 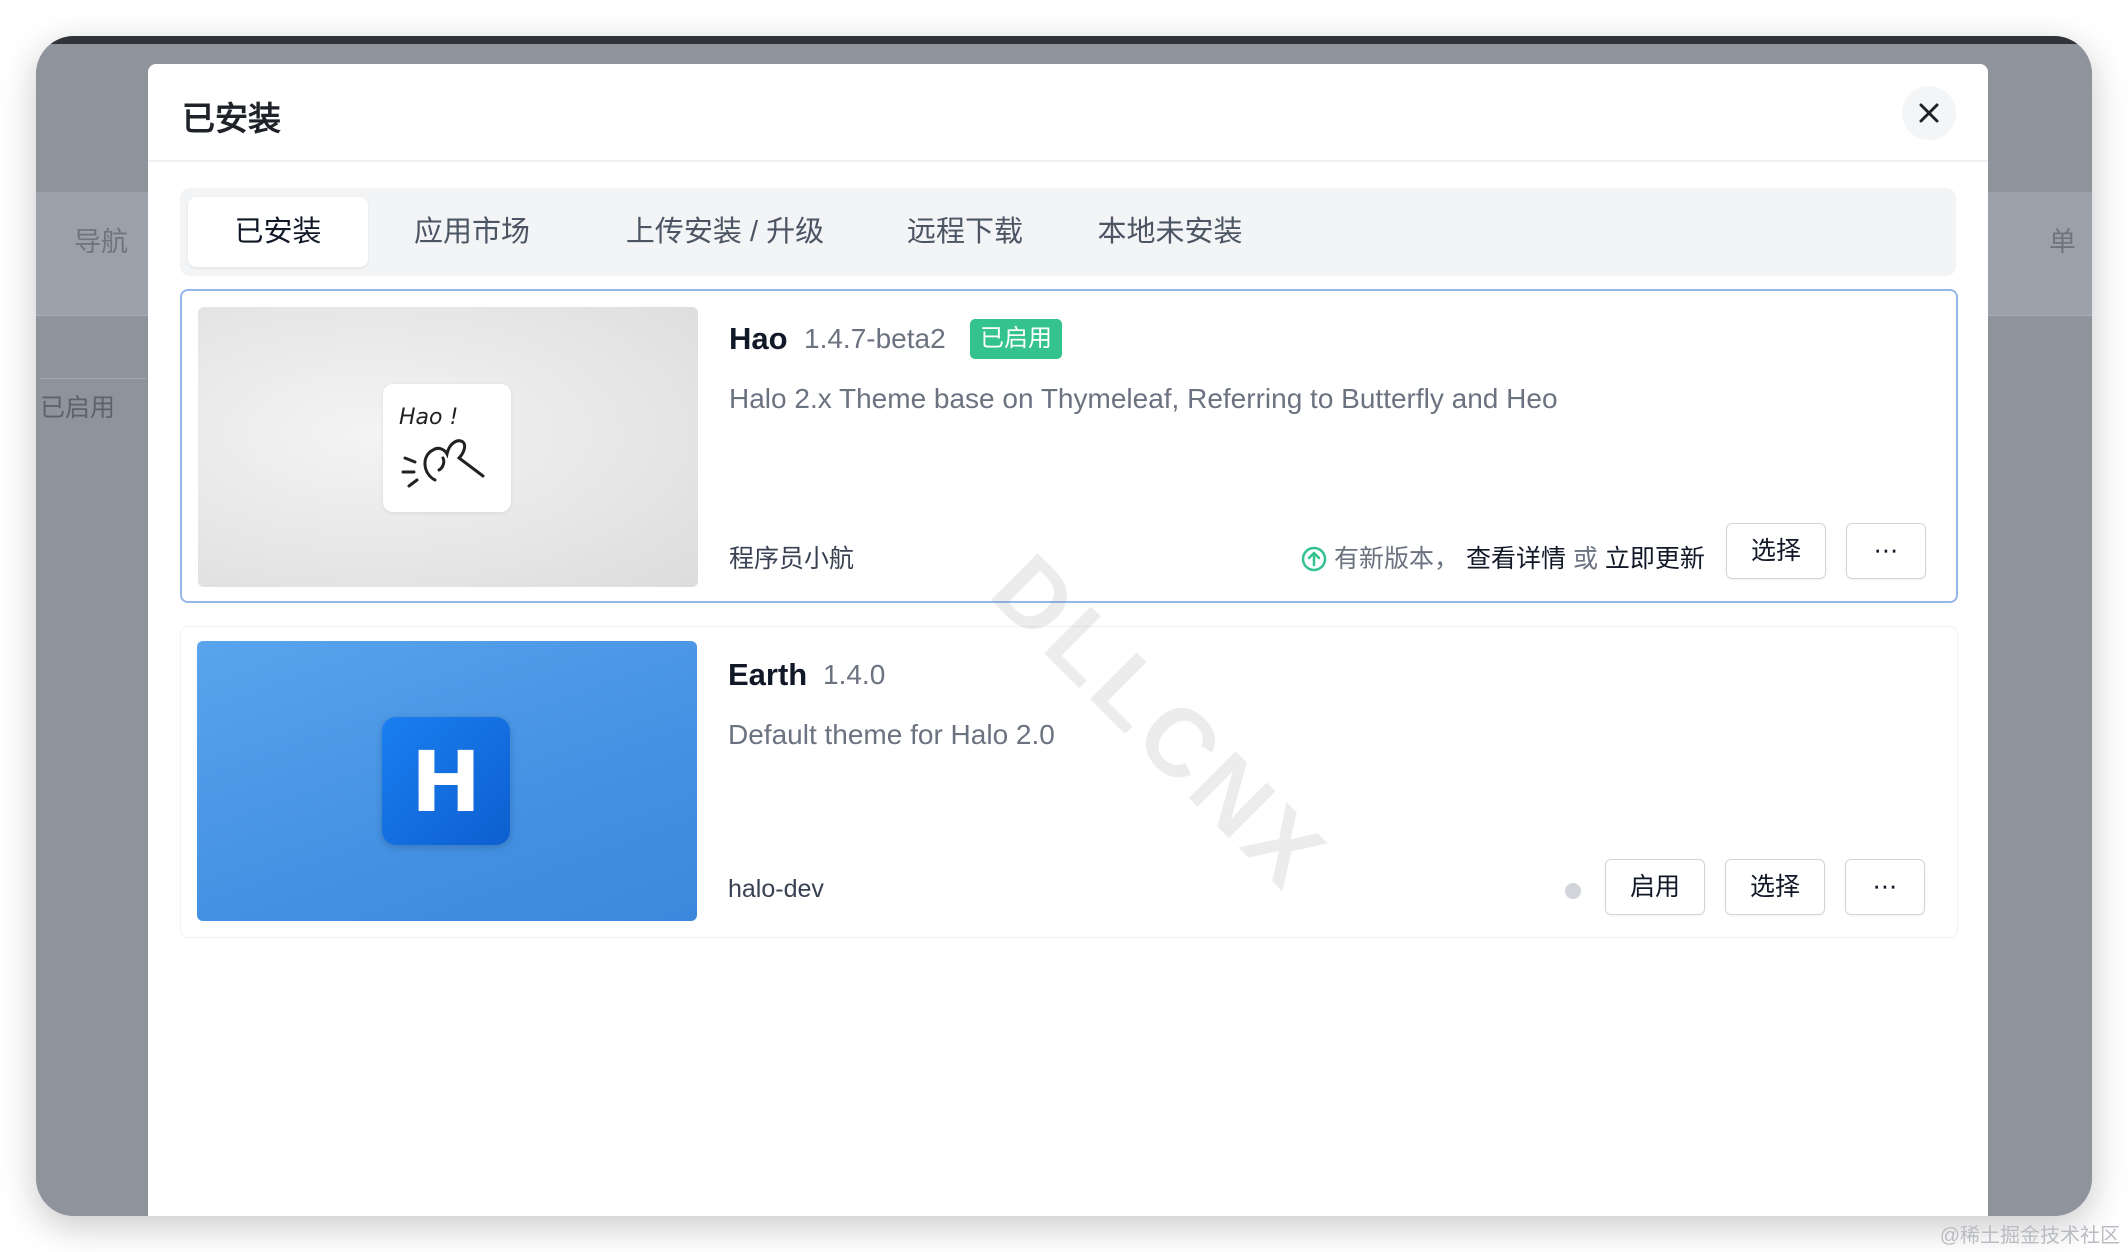 I want to click on halo-logo-letter: H, so click(x=446, y=782).